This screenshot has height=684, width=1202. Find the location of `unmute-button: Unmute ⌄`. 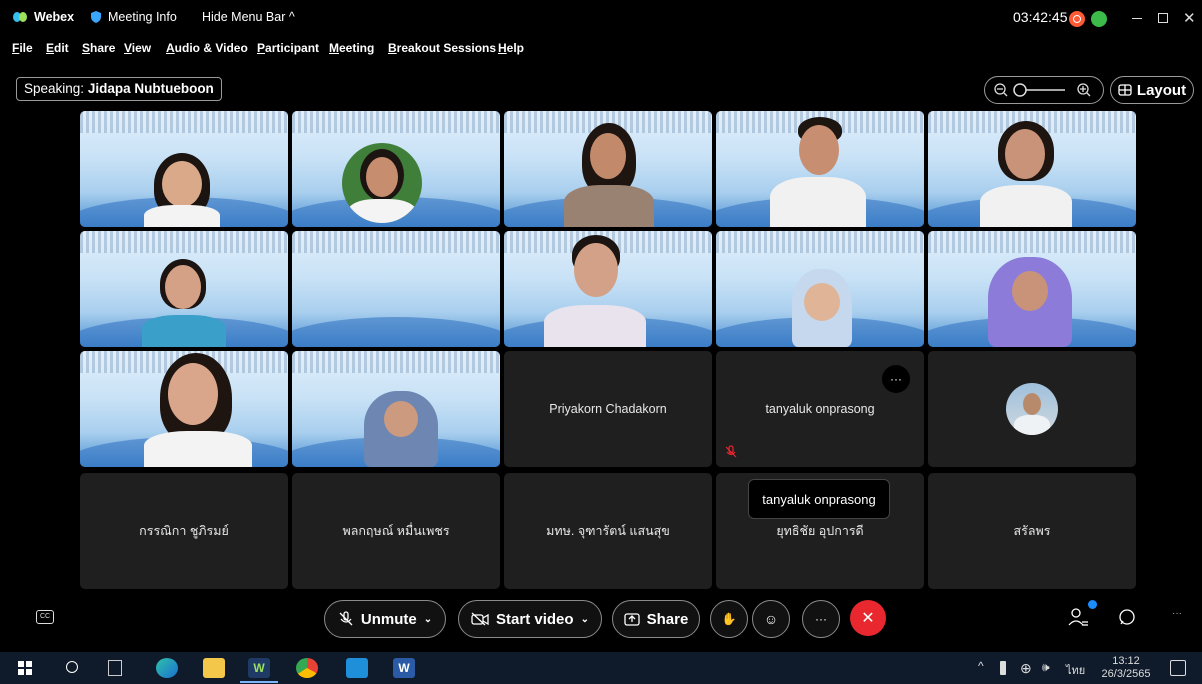

unmute-button: Unmute ⌄ is located at coordinates (385, 619).